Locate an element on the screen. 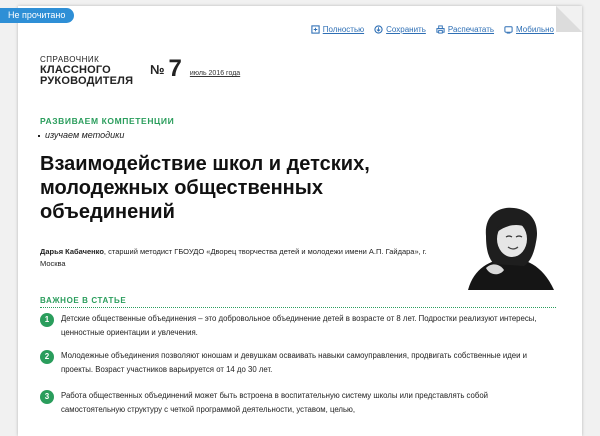 This screenshot has height=436, width=600. author-portrait is located at coordinates (511, 248).